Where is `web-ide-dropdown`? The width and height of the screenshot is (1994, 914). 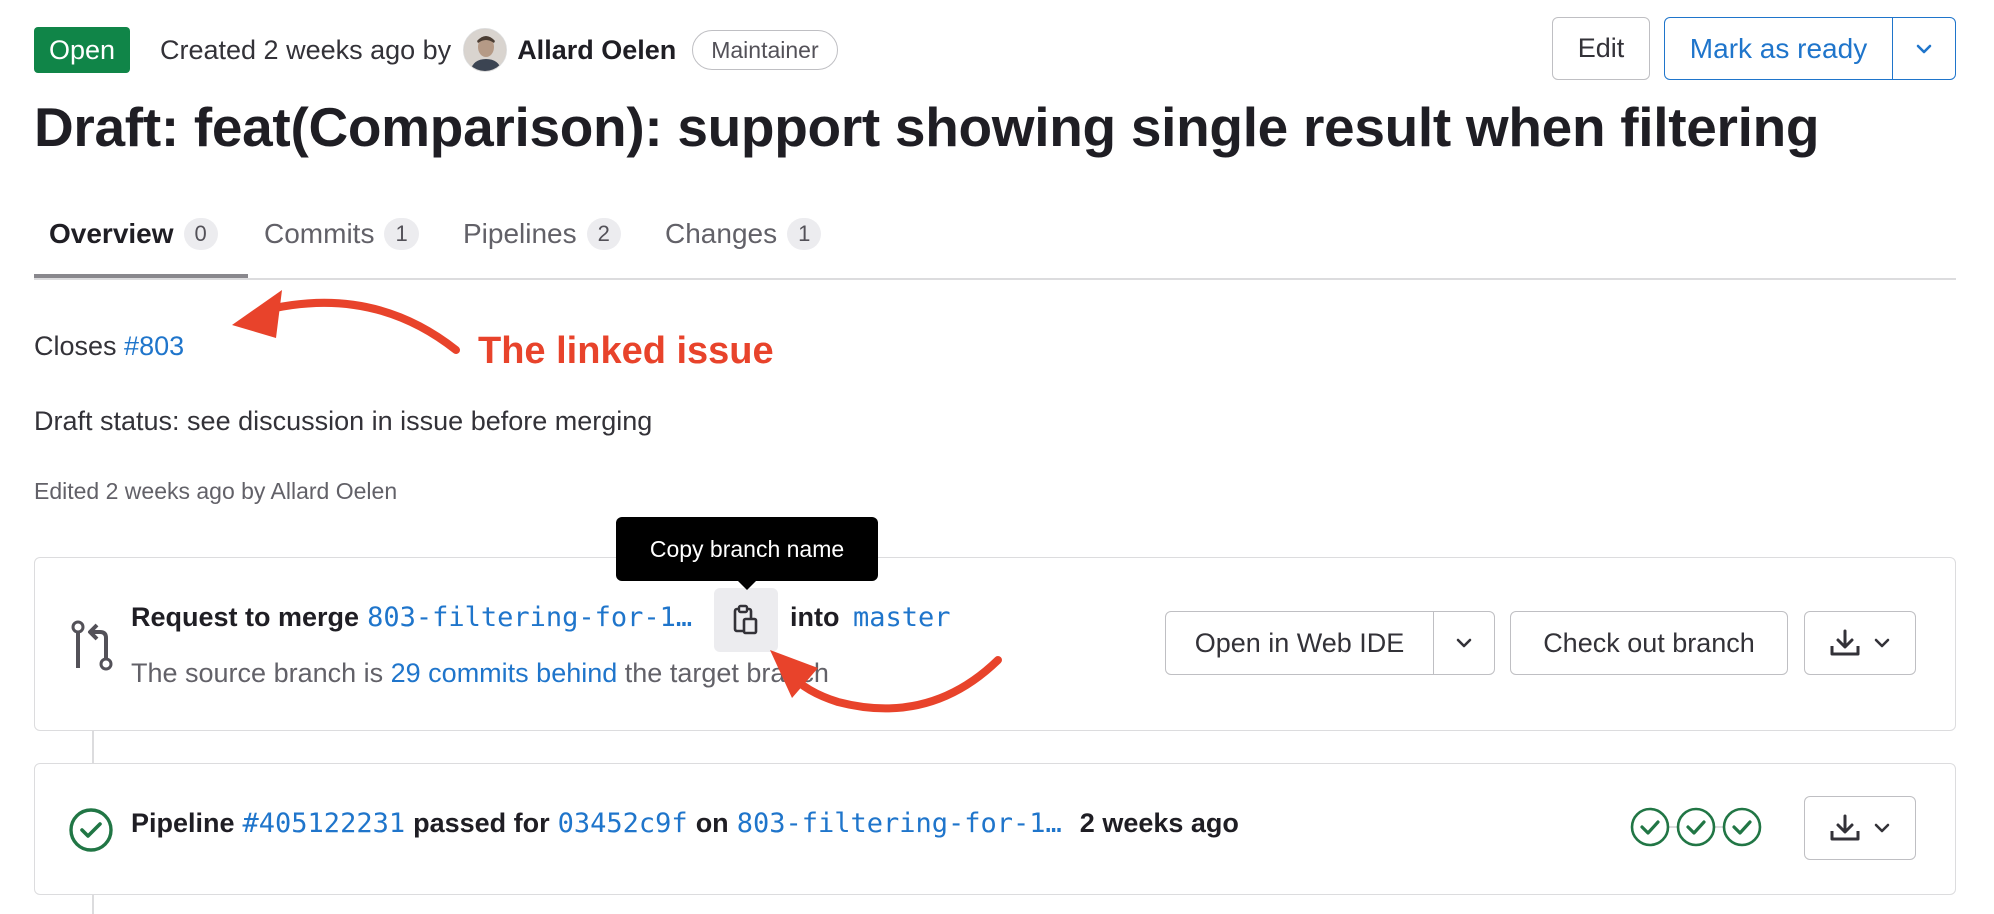
web-ide-dropdown is located at coordinates (1464, 643).